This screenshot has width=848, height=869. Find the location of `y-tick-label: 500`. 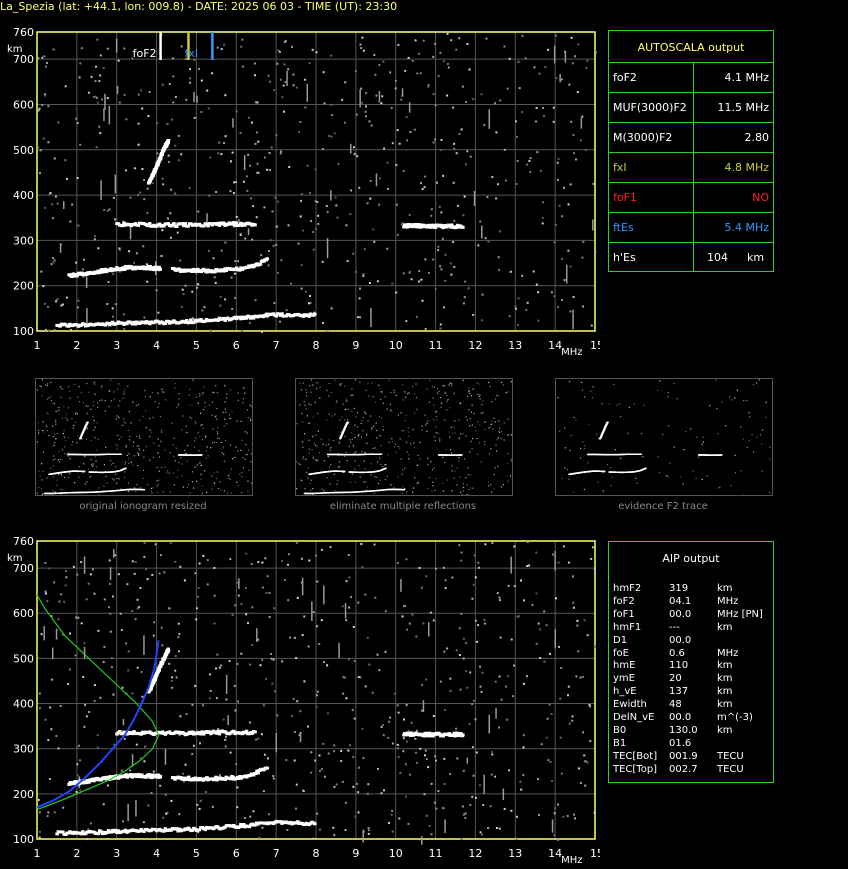

y-tick-label: 500 is located at coordinates (23, 150).